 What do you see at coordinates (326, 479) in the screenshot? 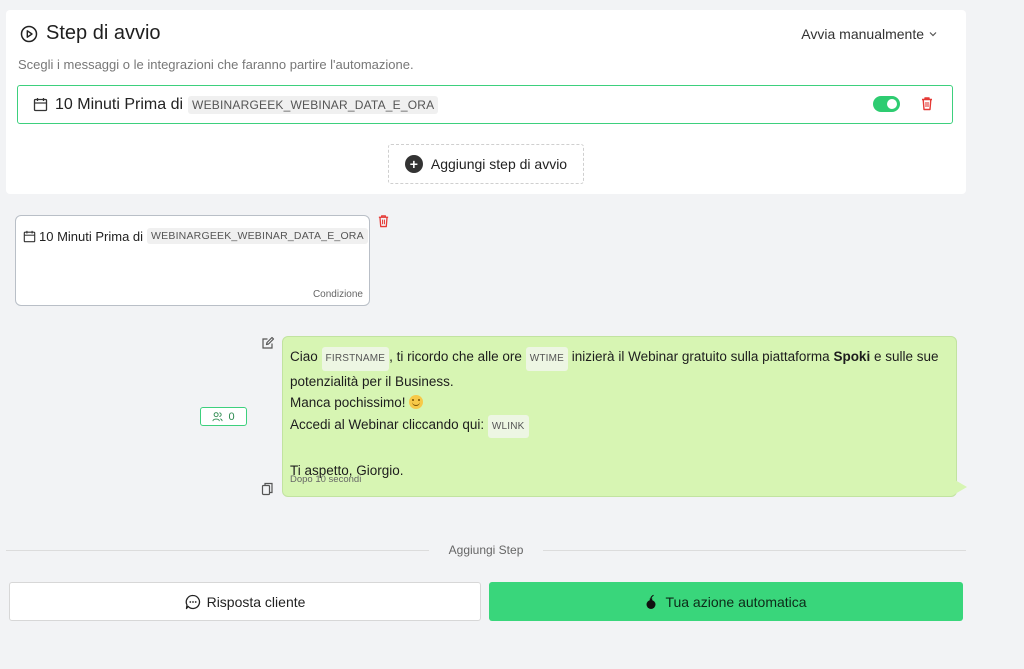
I see `message-delay: Dopo 10 secondi` at bounding box center [326, 479].